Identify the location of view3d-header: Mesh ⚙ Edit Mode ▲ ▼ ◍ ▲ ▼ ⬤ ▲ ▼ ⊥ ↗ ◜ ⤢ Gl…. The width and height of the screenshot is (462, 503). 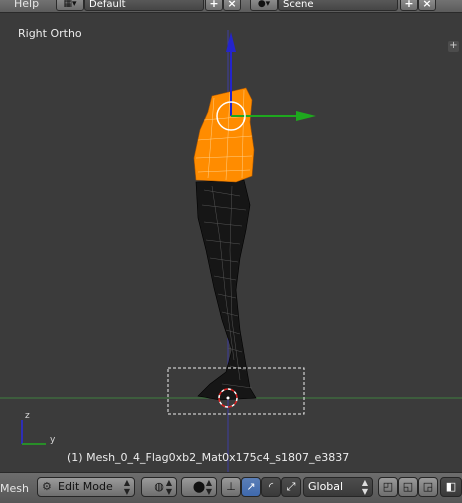
(231, 487).